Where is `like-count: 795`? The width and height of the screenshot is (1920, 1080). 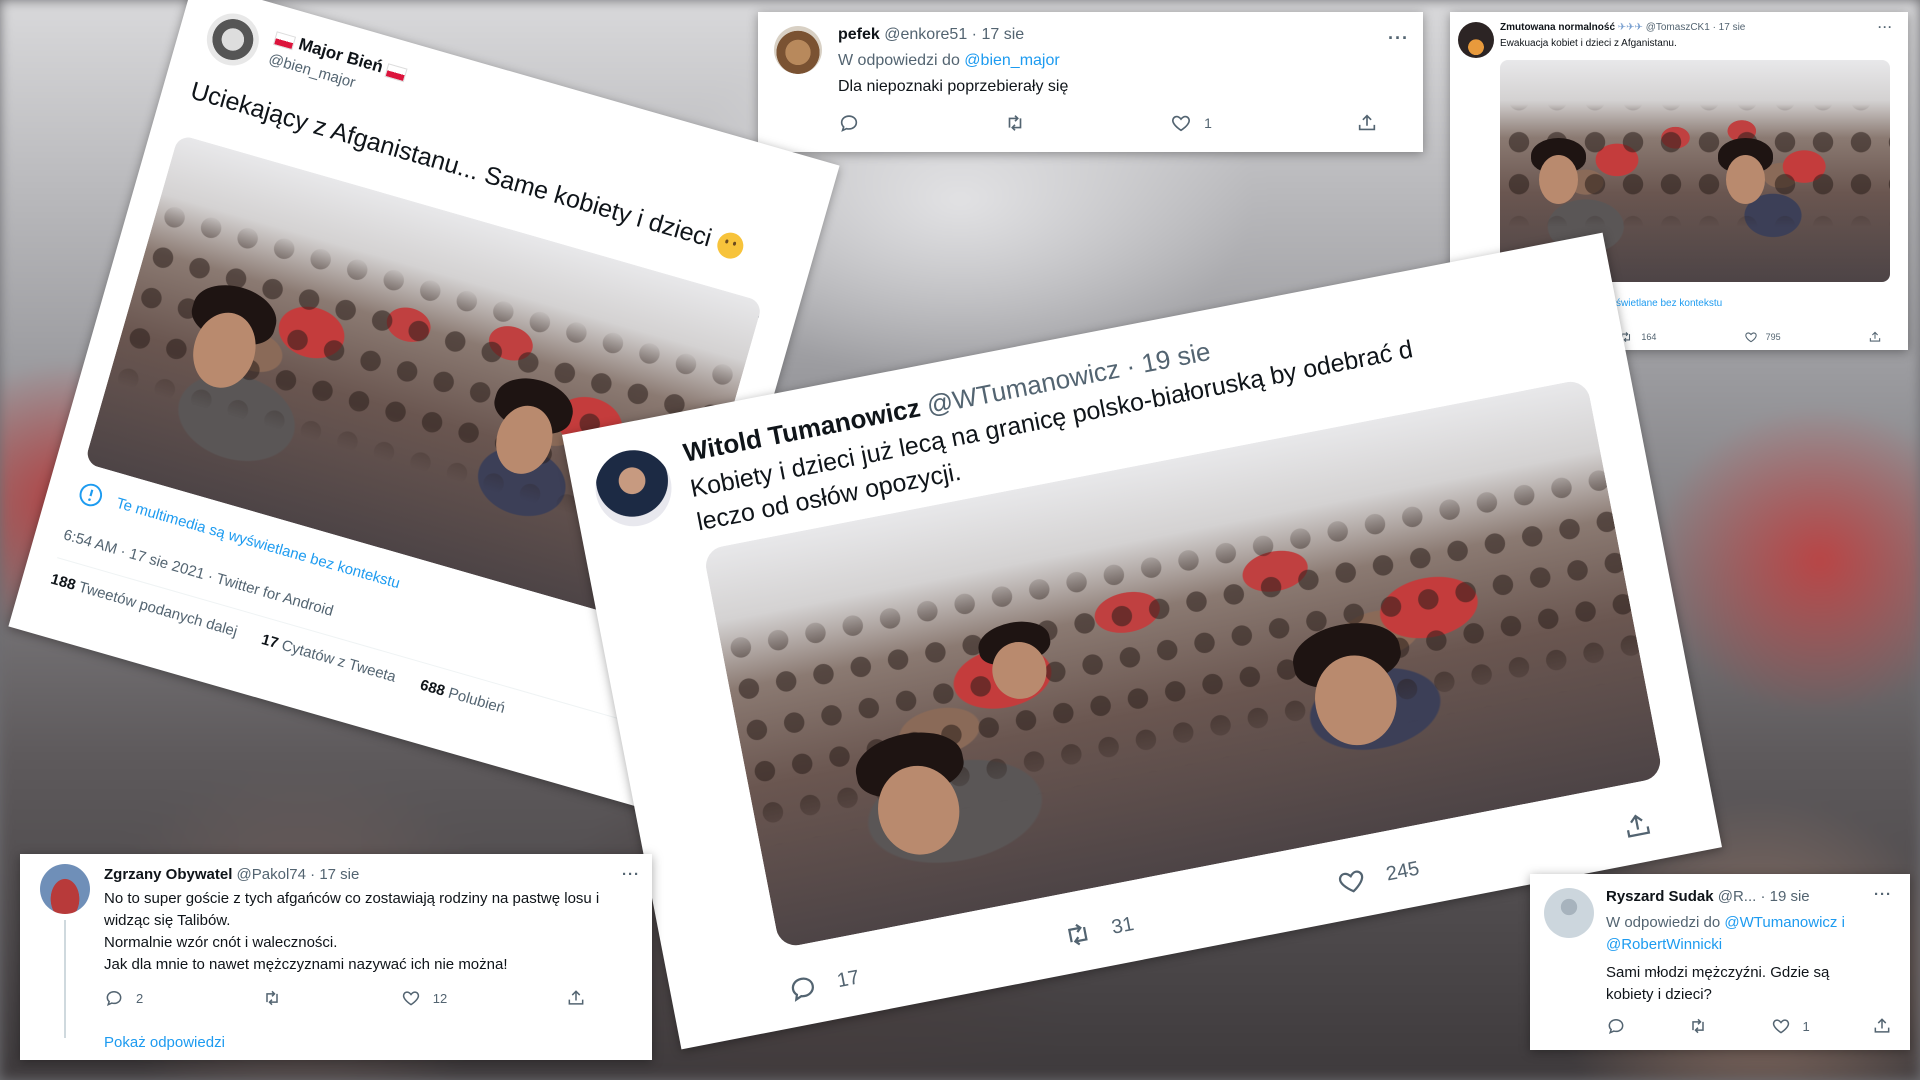 like-count: 795 is located at coordinates (1773, 337).